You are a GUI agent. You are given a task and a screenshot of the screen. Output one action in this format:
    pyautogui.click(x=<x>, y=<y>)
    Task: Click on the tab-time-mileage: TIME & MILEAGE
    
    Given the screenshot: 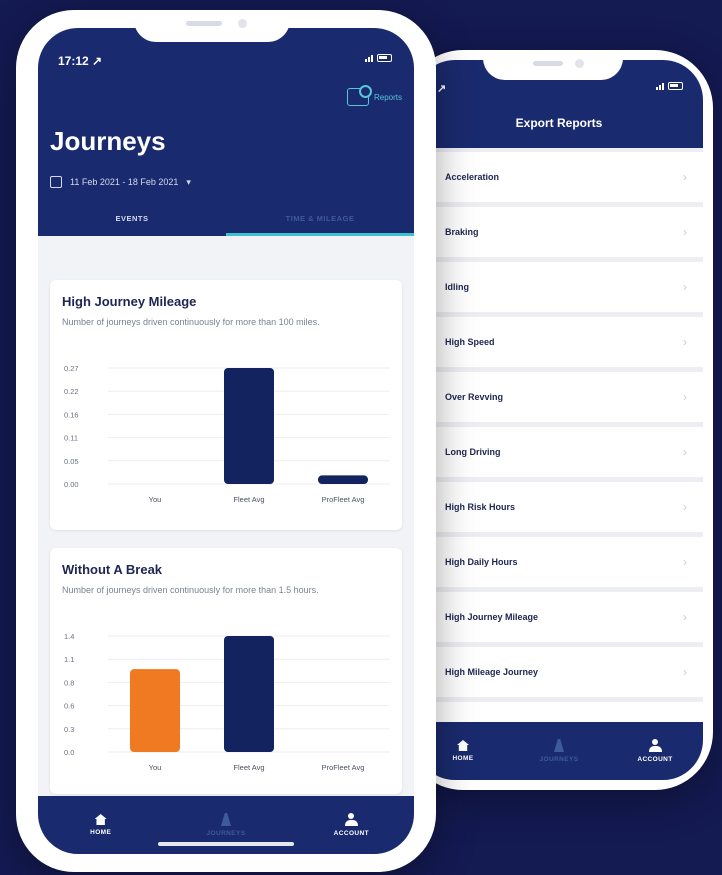 What is the action you would take?
    pyautogui.click(x=320, y=220)
    